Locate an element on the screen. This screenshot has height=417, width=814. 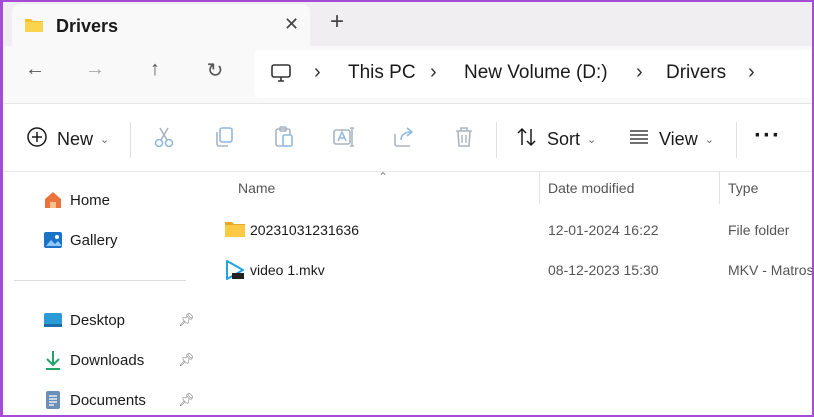
file-type: MKV - Matroska is located at coordinates (771, 270).